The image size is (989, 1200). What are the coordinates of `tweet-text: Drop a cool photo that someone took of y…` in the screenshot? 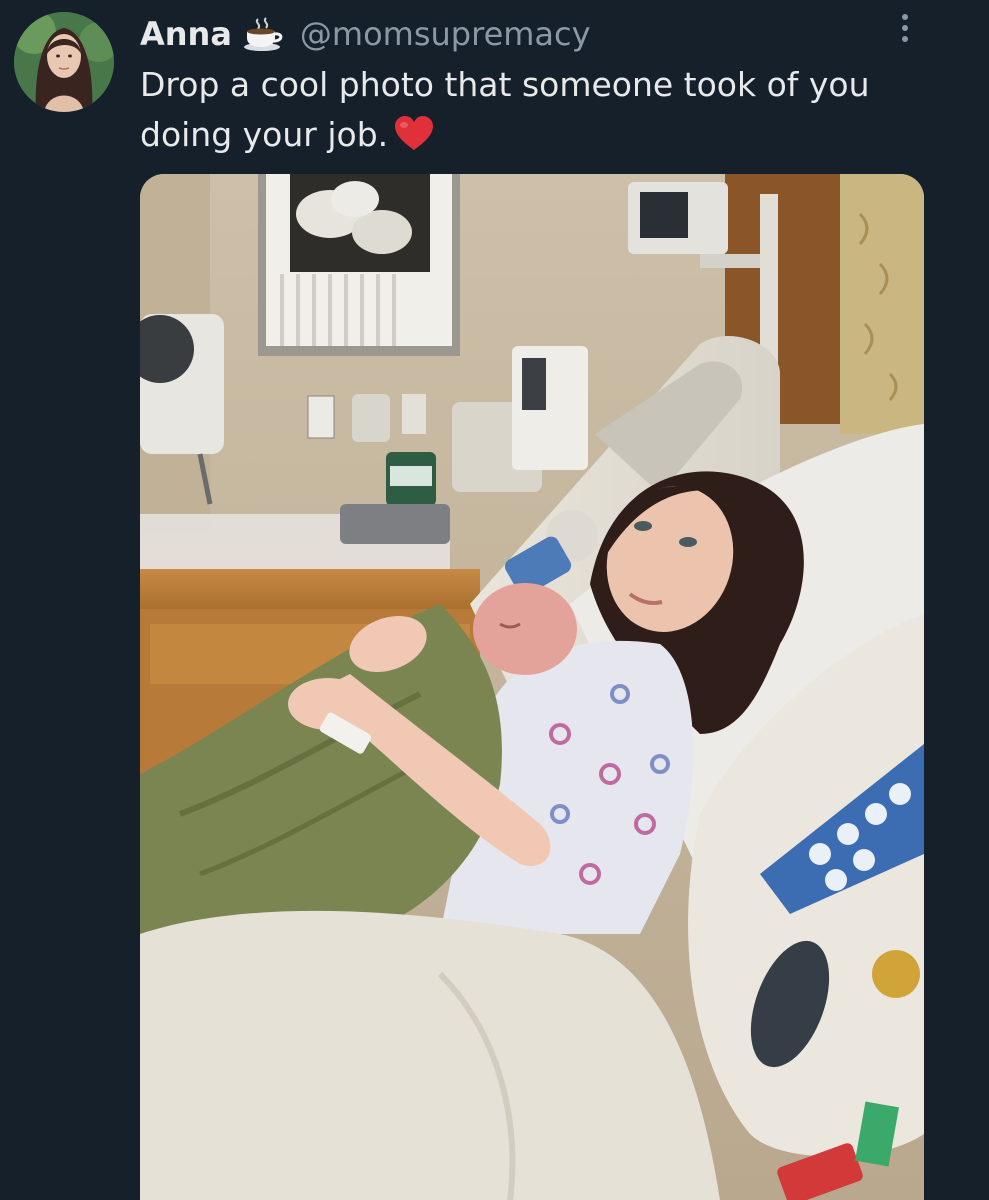 It's located at (540, 110).